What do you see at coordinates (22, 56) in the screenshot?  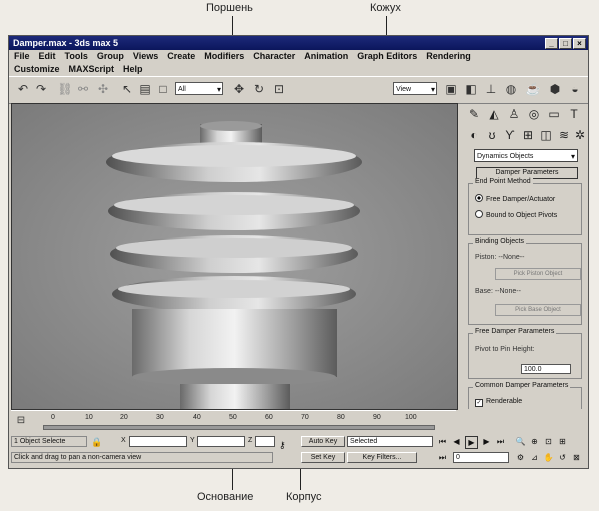 I see `menu-file: File` at bounding box center [22, 56].